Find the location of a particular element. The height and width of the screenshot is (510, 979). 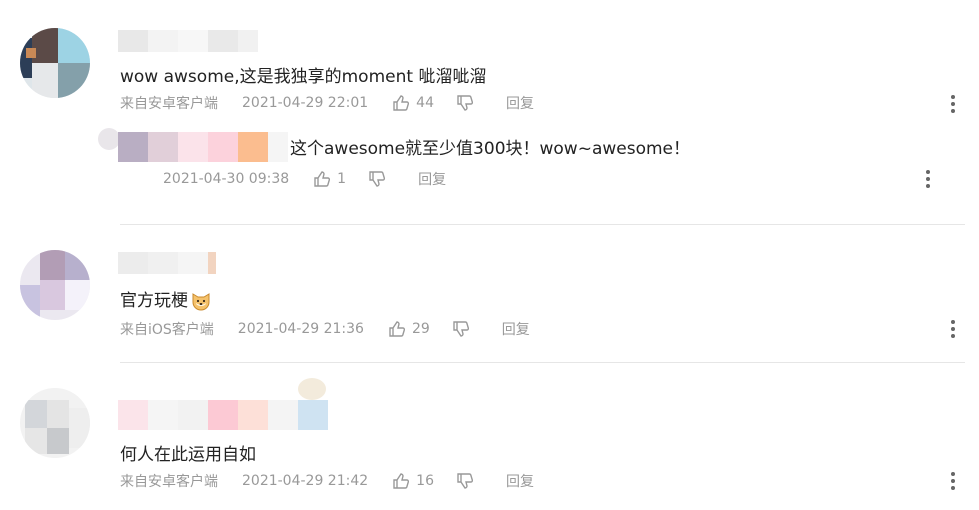

like-button: 1 is located at coordinates (329, 179).